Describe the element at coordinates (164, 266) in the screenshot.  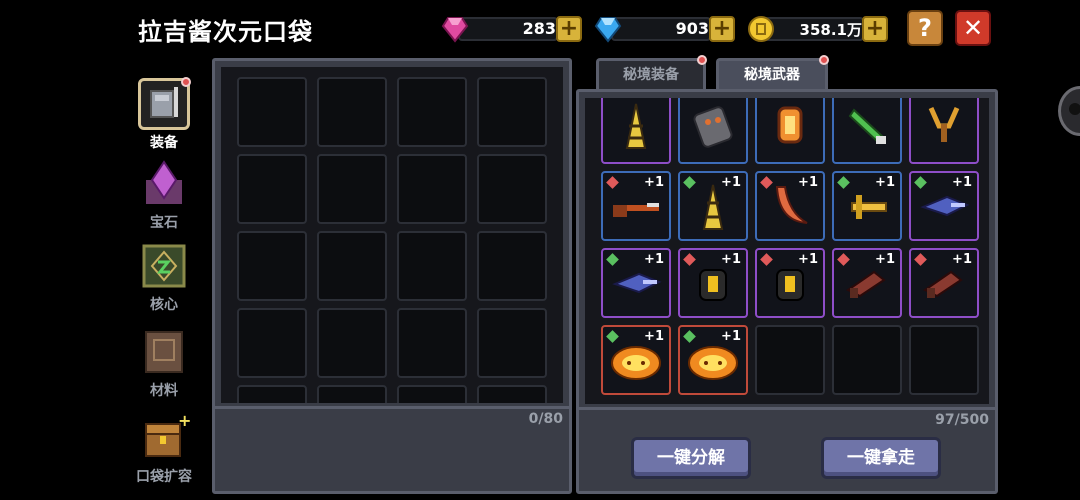
I see `core-icon` at that location.